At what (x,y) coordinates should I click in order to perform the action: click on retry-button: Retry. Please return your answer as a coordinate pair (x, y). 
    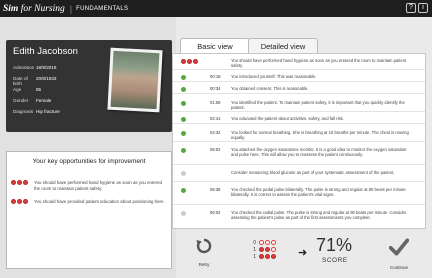
    Looking at the image, I should click on (204, 252).